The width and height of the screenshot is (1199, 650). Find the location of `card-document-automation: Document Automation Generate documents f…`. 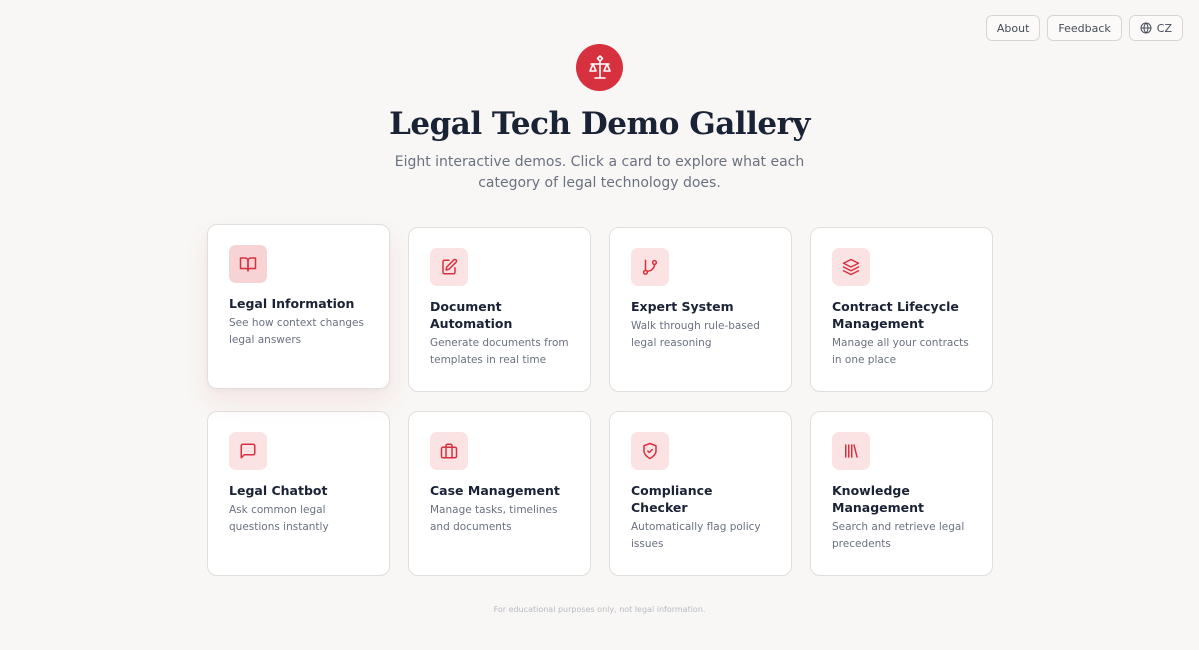

card-document-automation: Document Automation Generate documents f… is located at coordinates (499, 309).